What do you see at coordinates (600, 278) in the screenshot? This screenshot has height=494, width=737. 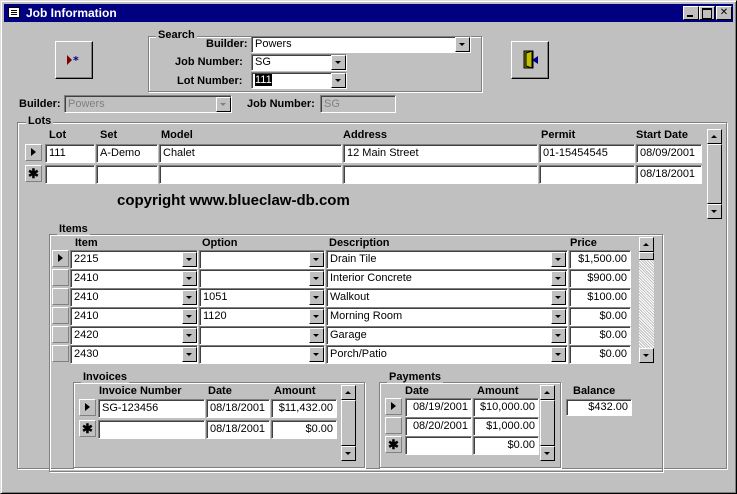 I see `items-cell-price: $900.00` at bounding box center [600, 278].